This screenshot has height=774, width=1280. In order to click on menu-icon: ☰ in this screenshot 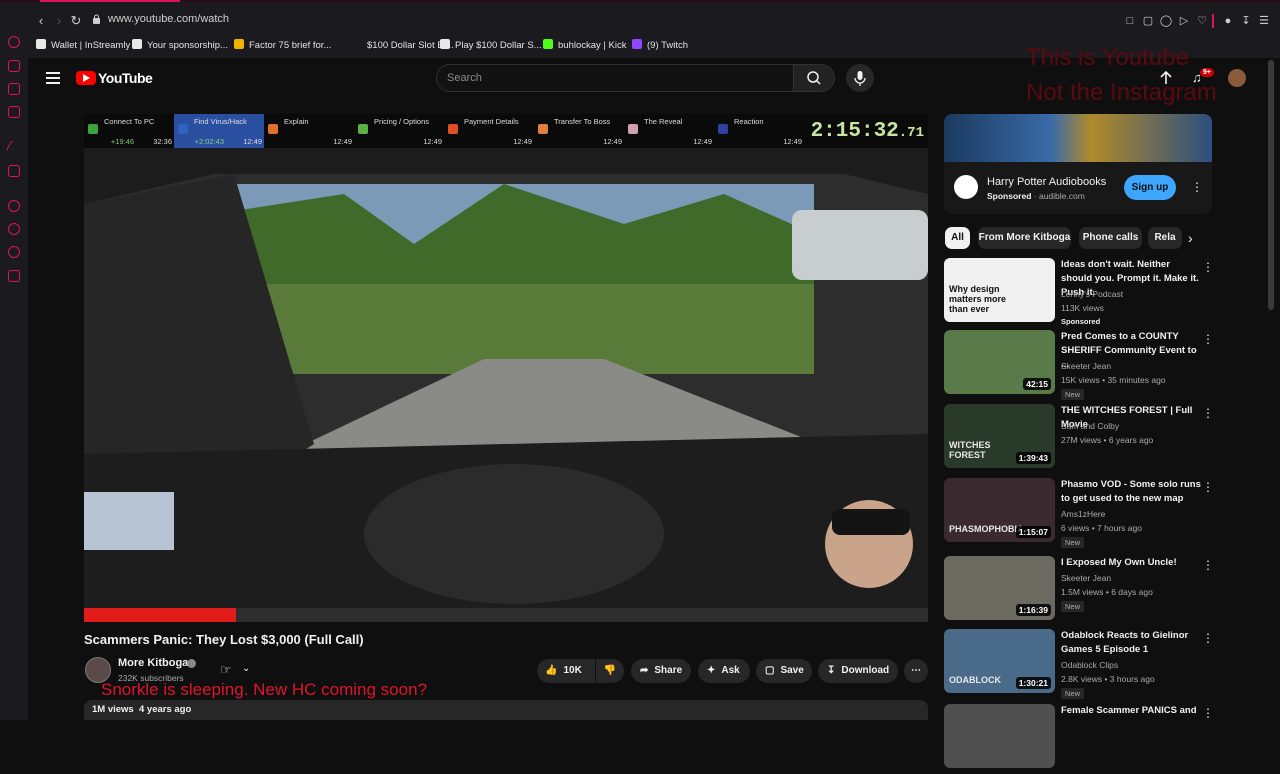, I will do `click(1264, 21)`.